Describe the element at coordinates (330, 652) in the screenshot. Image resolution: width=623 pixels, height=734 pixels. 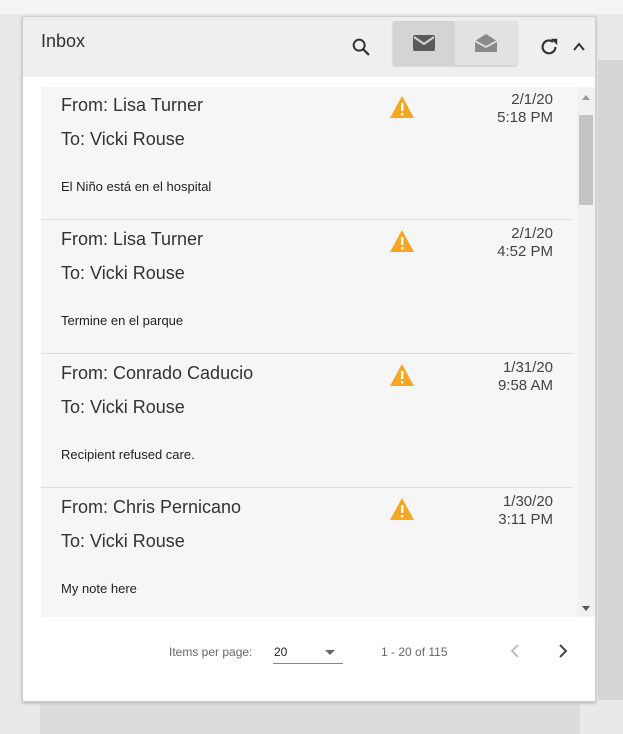
I see `dropdown-caret-icon` at that location.